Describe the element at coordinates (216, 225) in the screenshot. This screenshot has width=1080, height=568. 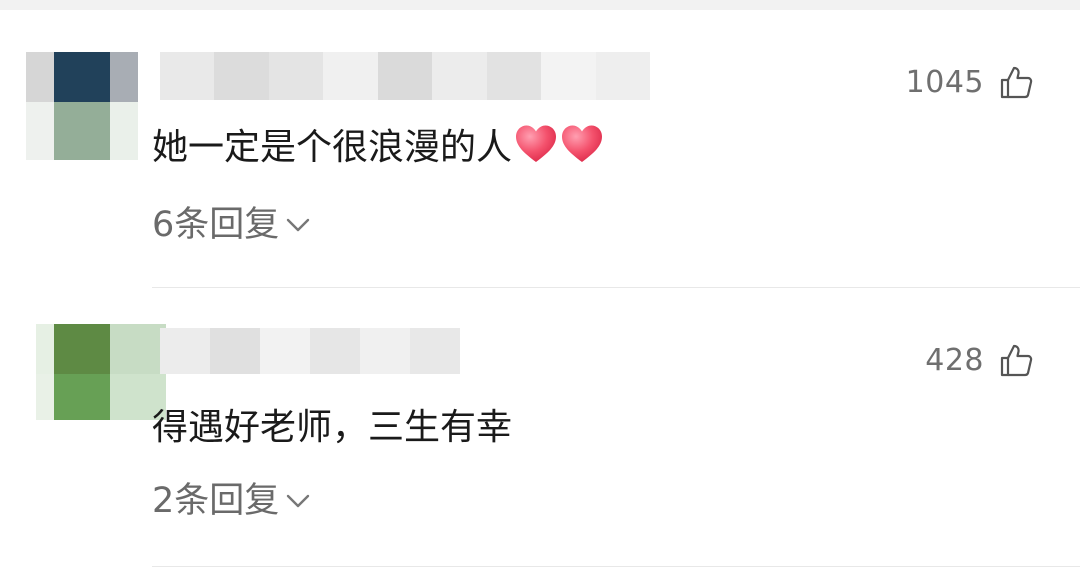
I see `replies-label: 6条回复` at that location.